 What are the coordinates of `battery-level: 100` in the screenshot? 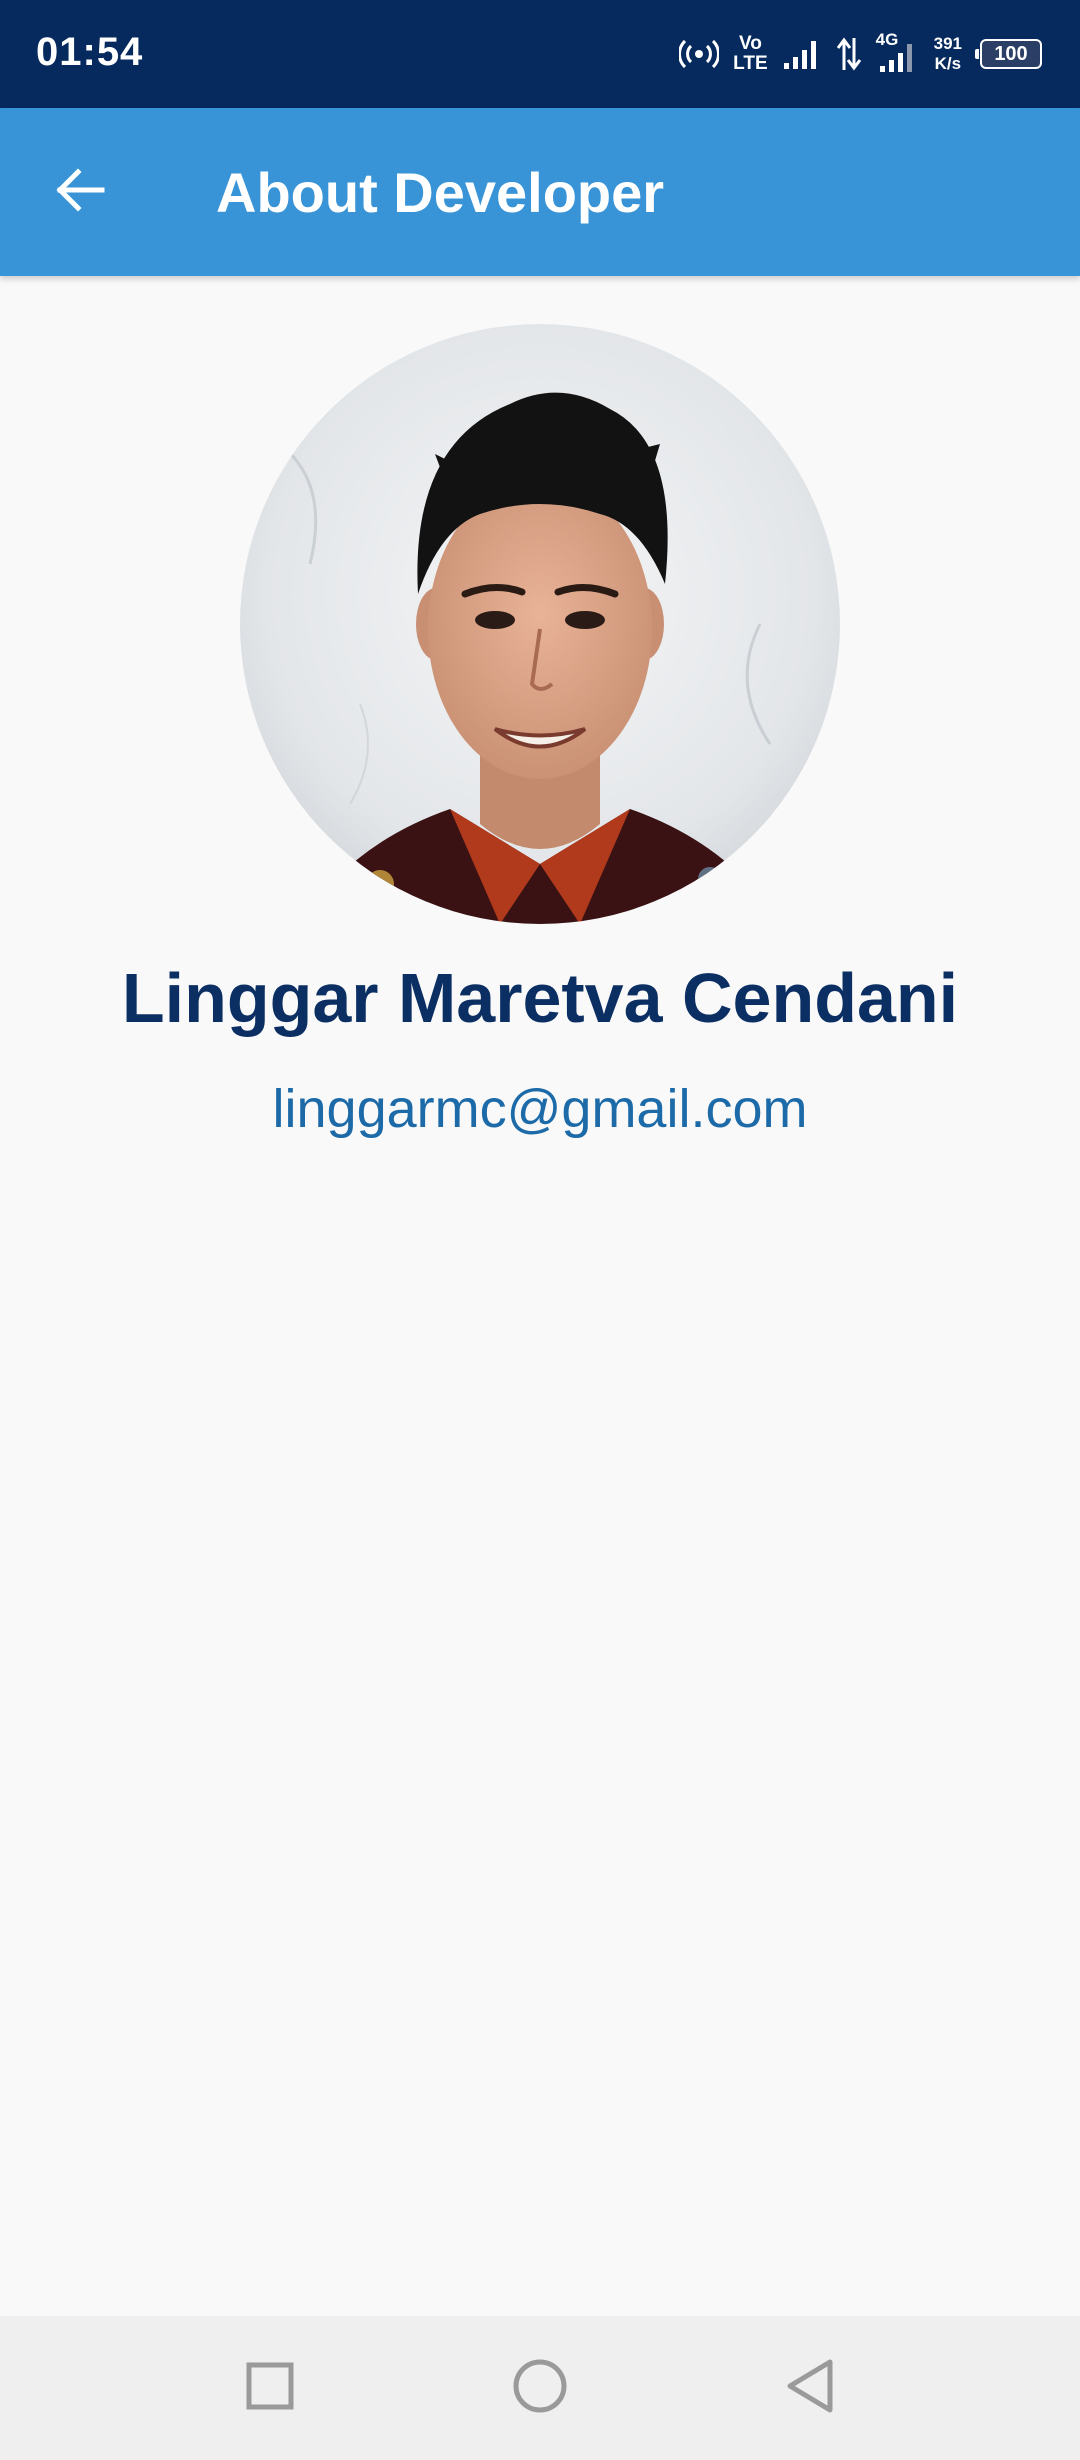 It's located at (1011, 53).